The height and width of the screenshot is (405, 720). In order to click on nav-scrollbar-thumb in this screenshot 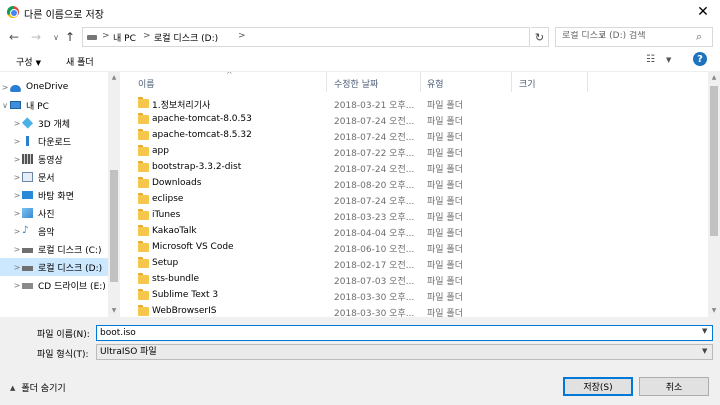, I will do `click(114, 226)`.